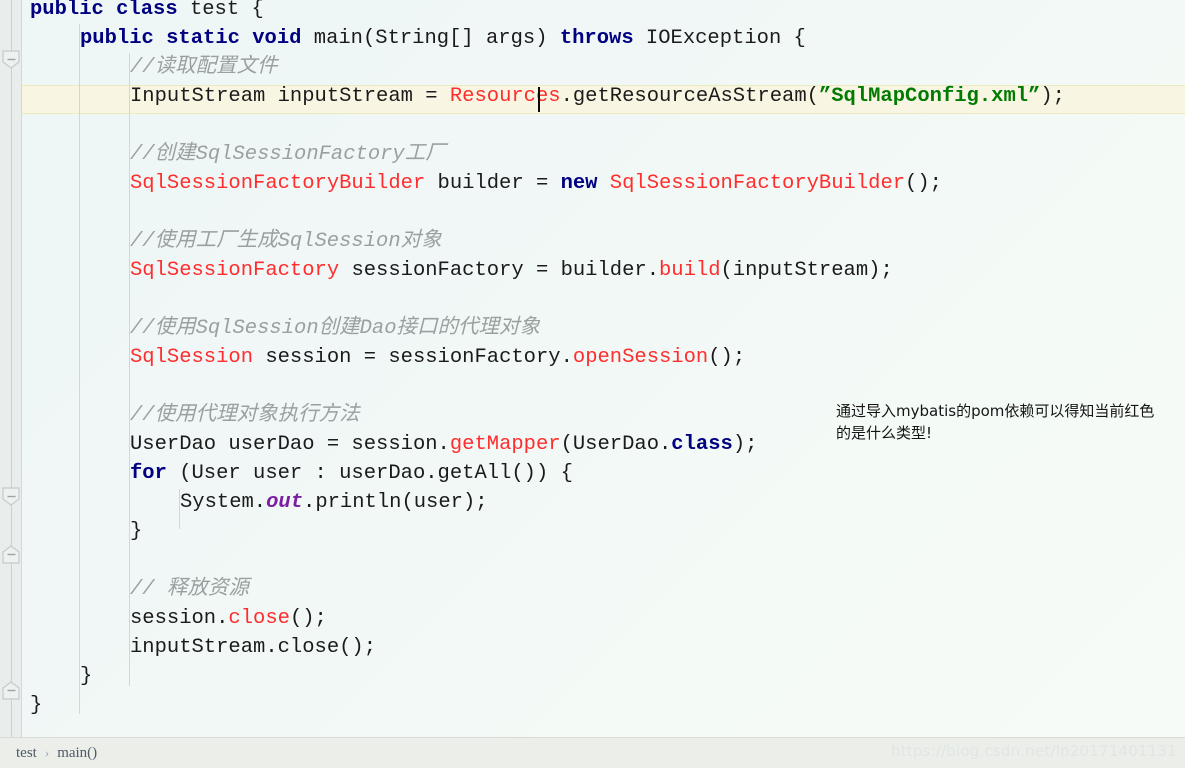 This screenshot has height=768, width=1185. Describe the element at coordinates (539, 99) in the screenshot. I see `text-caret` at that location.